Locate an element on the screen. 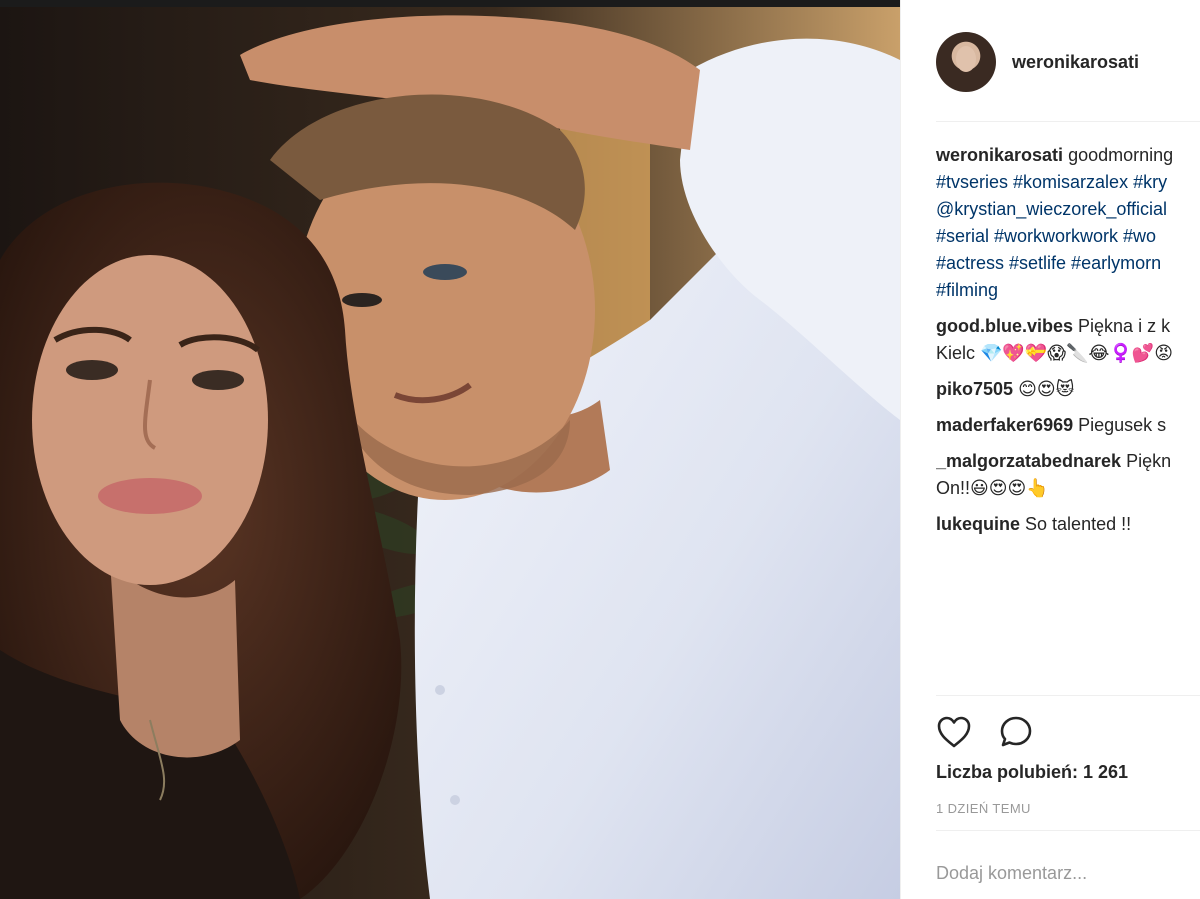  comment-text-continued: Kielc 💎💖💝😱🔪😂♀️💕😡 is located at coordinates (1055, 353).